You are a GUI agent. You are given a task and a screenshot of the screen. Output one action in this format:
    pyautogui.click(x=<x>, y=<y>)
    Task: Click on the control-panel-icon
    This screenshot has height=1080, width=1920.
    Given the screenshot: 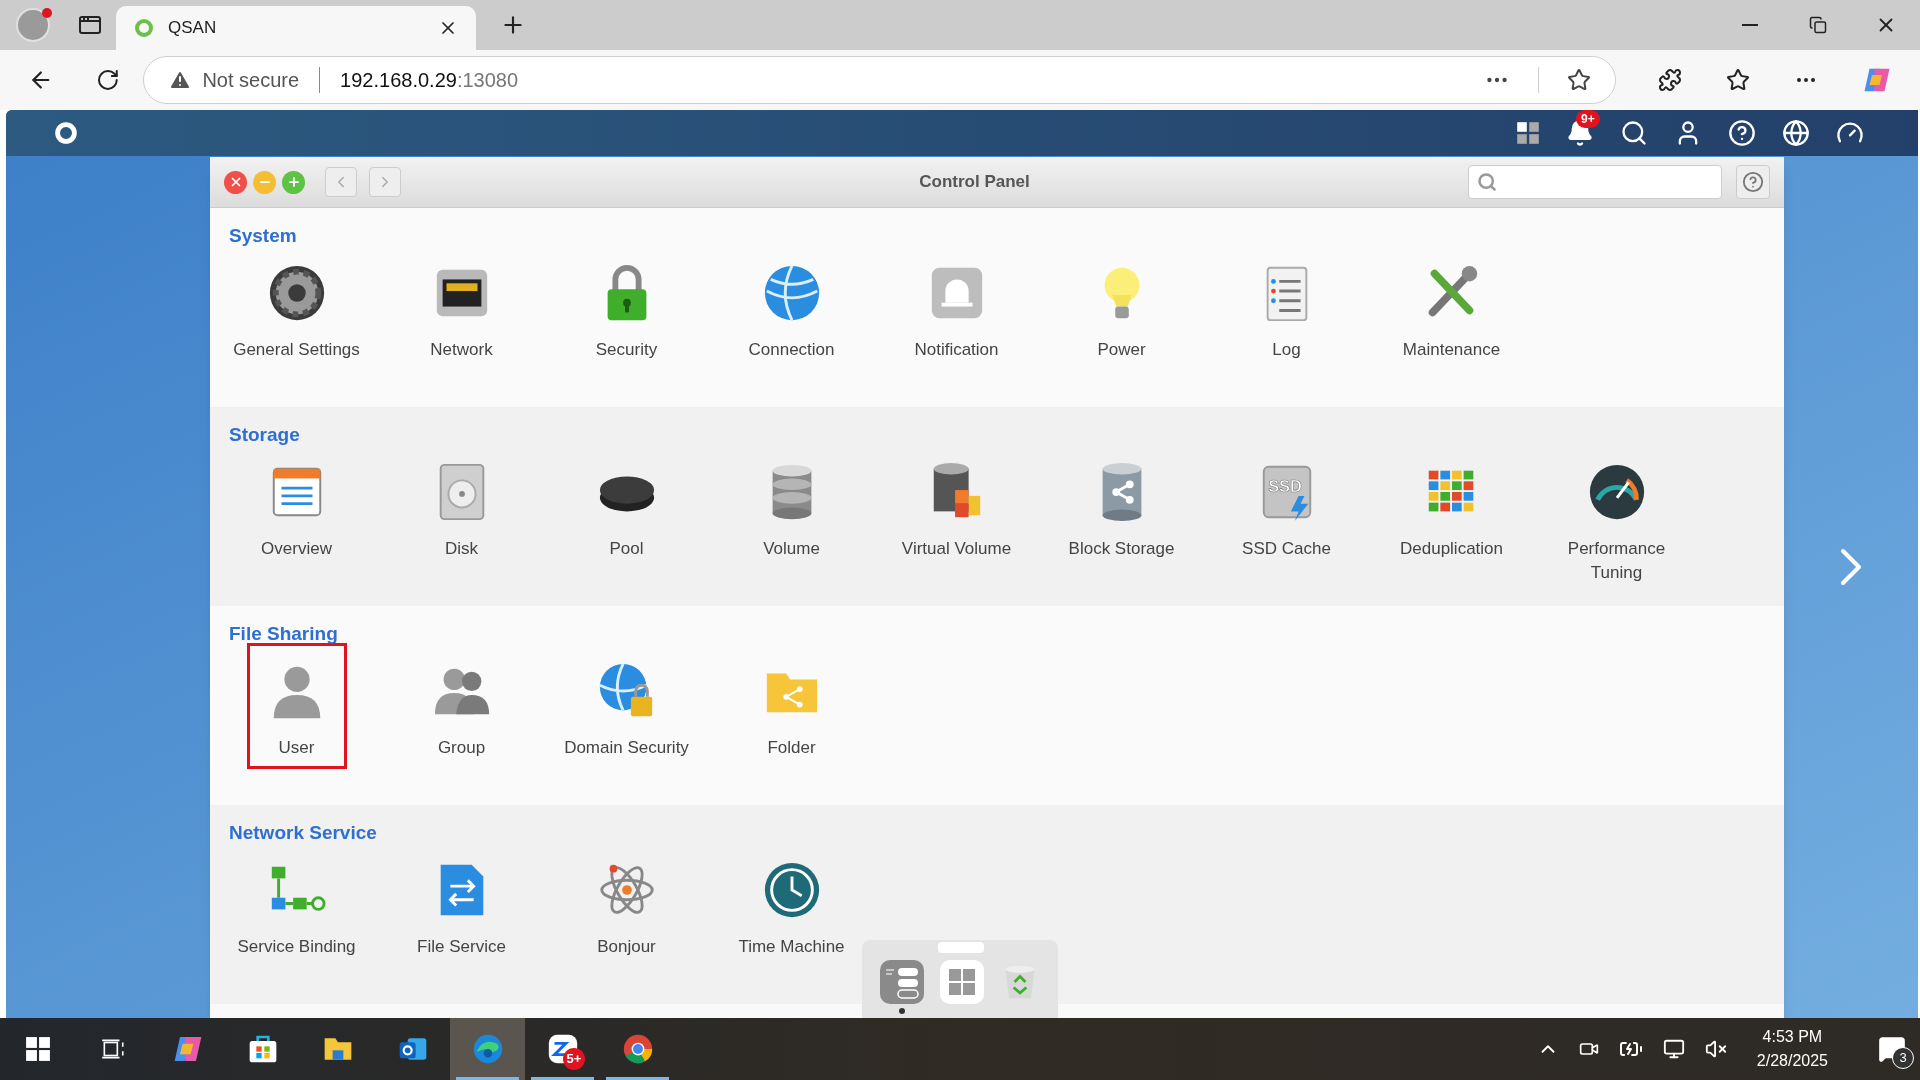 What is the action you would take?
    pyautogui.click(x=902, y=982)
    